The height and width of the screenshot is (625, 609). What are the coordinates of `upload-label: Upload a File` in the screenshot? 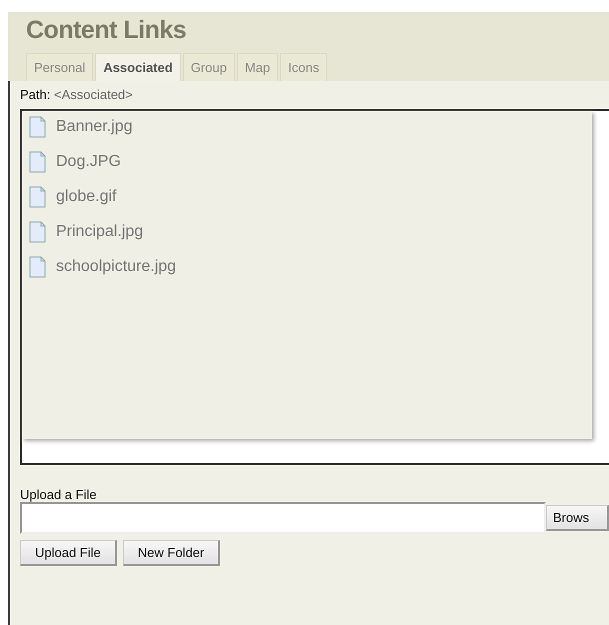 It's located at (58, 494).